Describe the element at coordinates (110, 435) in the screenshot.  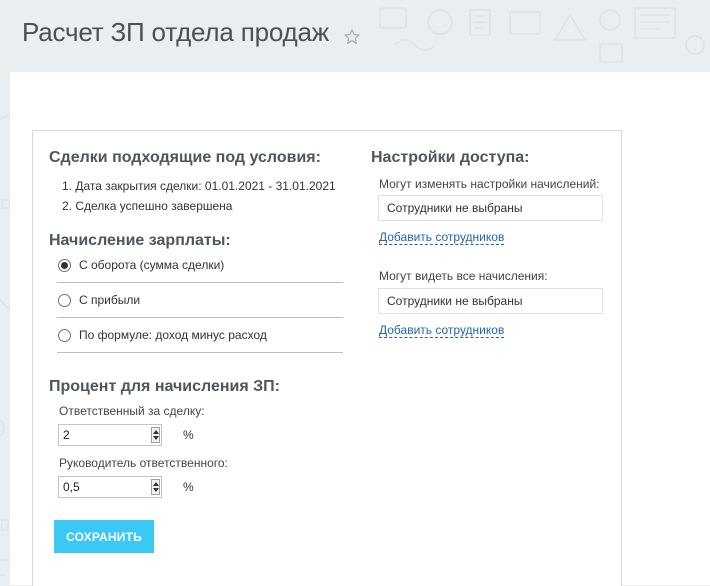
I see `responsible-percent-input: 2` at that location.